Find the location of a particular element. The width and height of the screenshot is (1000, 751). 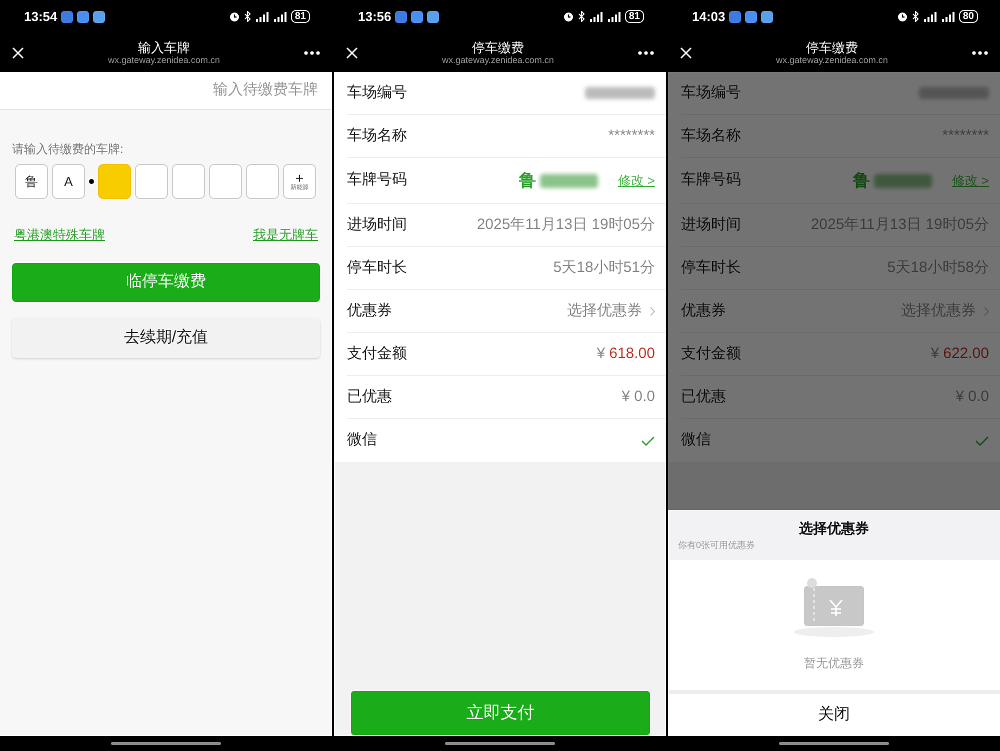

plus-sign: + is located at coordinates (299, 178).